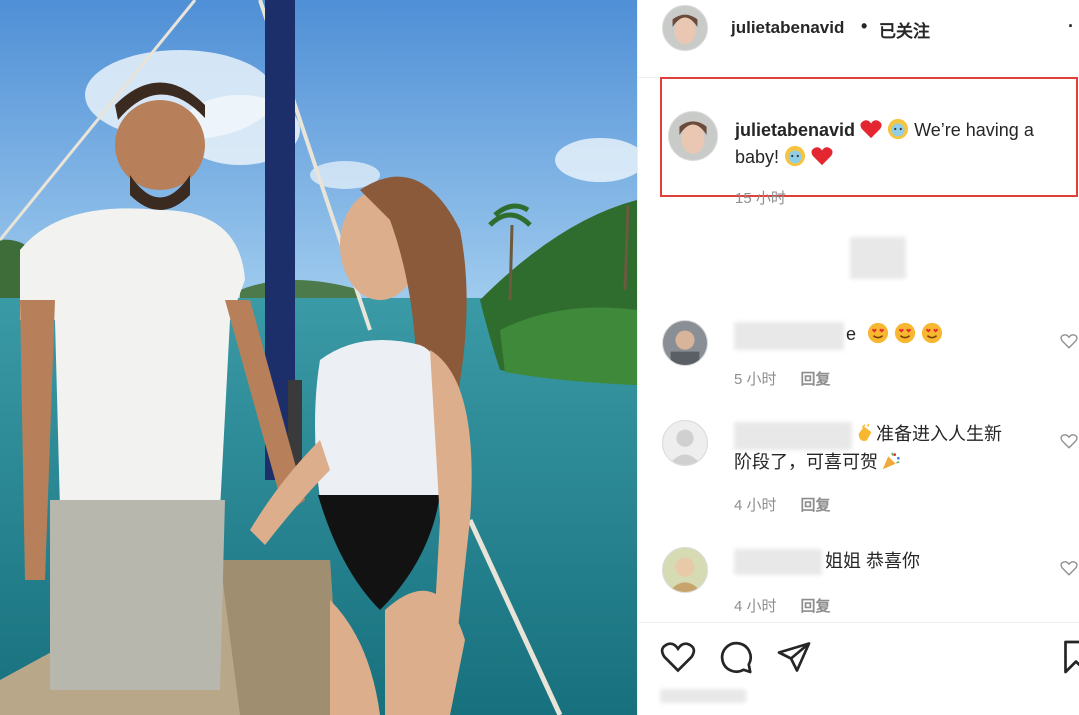 This screenshot has height=715, width=1079. Describe the element at coordinates (858, 363) in the screenshot. I see `comment-item: e 5 小时 回复` at that location.